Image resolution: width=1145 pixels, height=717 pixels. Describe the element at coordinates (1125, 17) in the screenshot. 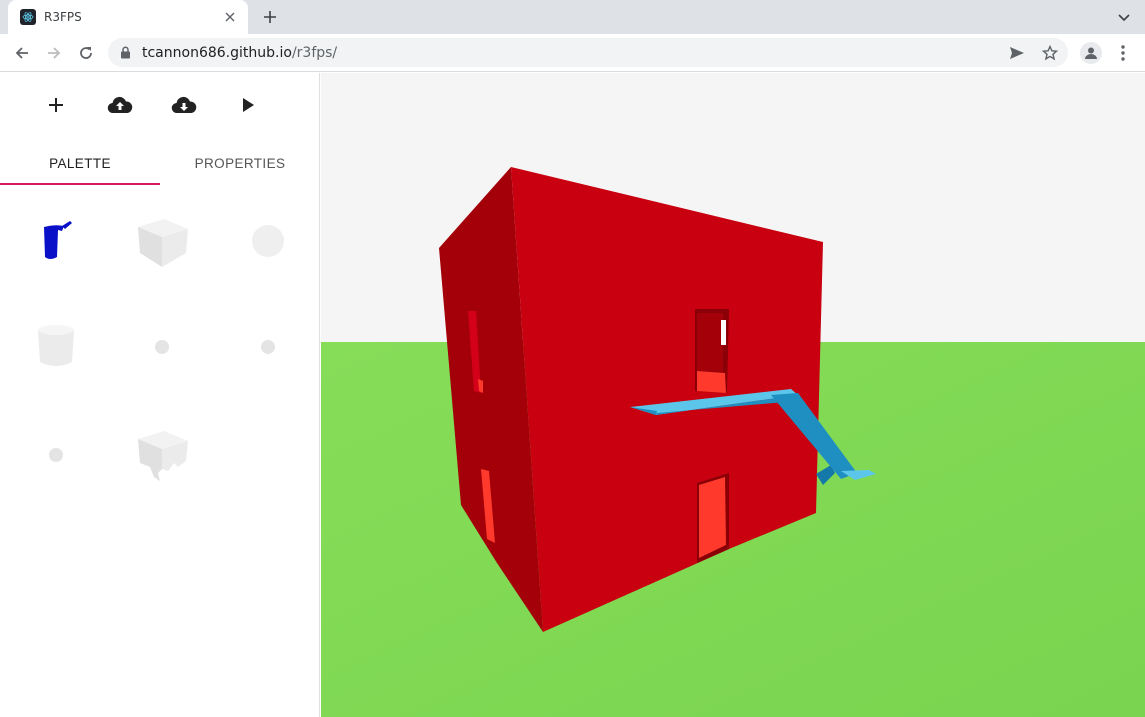

I see `tab-search-chevron-icon` at that location.